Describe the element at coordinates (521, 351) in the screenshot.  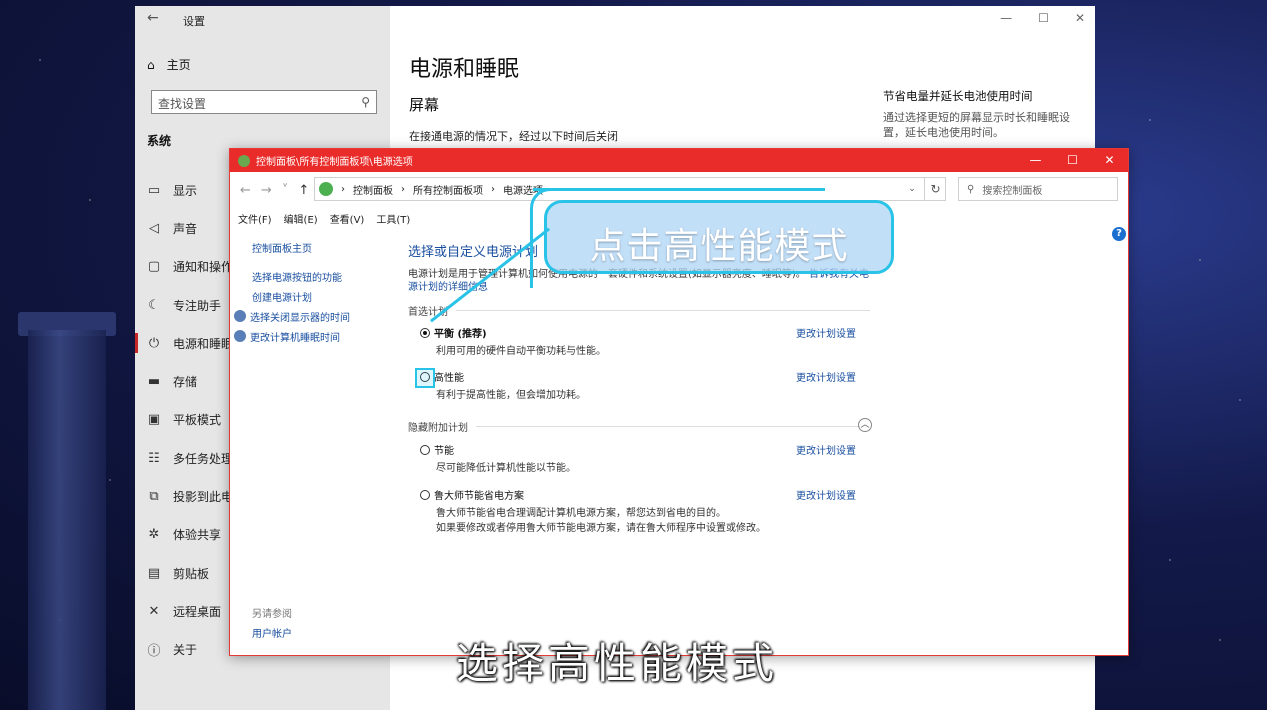
I see `plan-desc: 利用可用的硬件自动平衡功耗与性能。` at that location.